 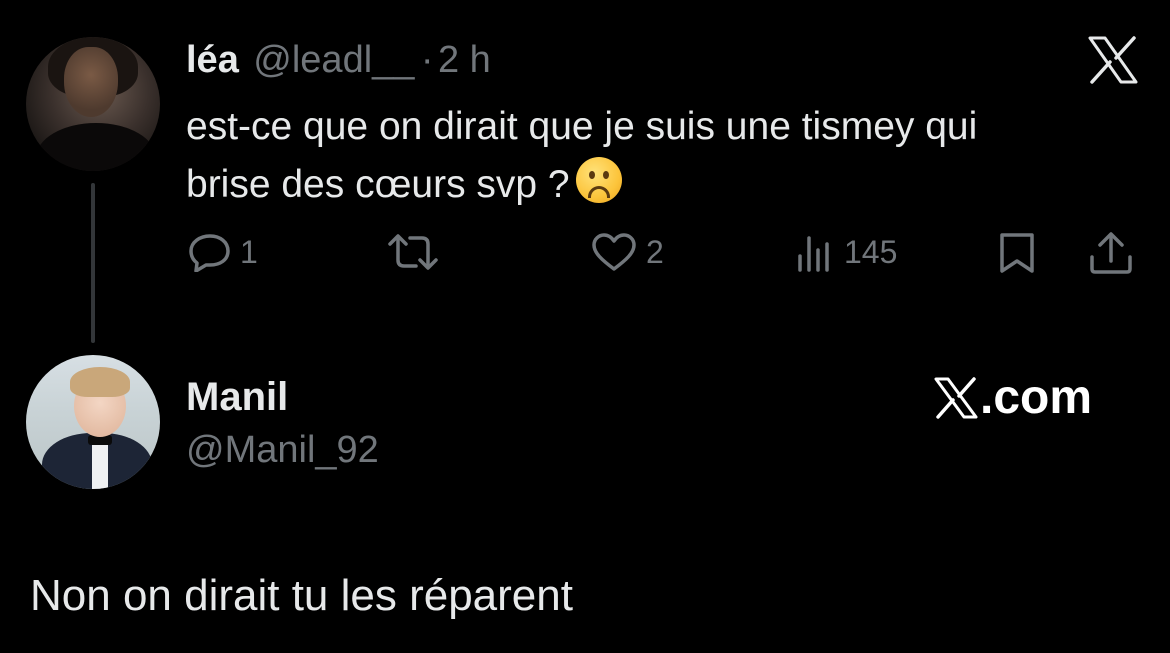 I want to click on bookmark-icon, so click(x=1017, y=253).